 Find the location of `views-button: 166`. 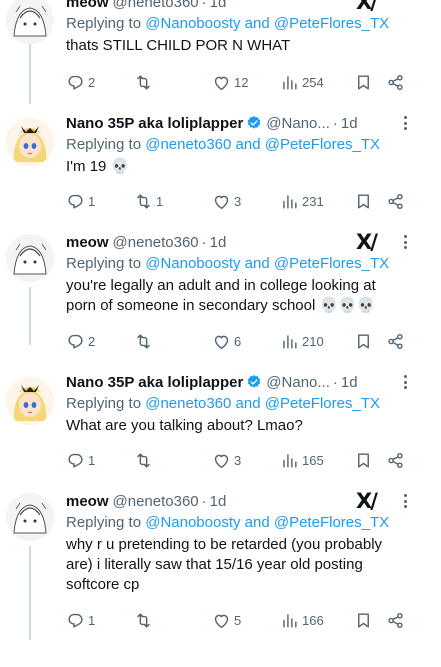

views-button: 166 is located at coordinates (302, 620).